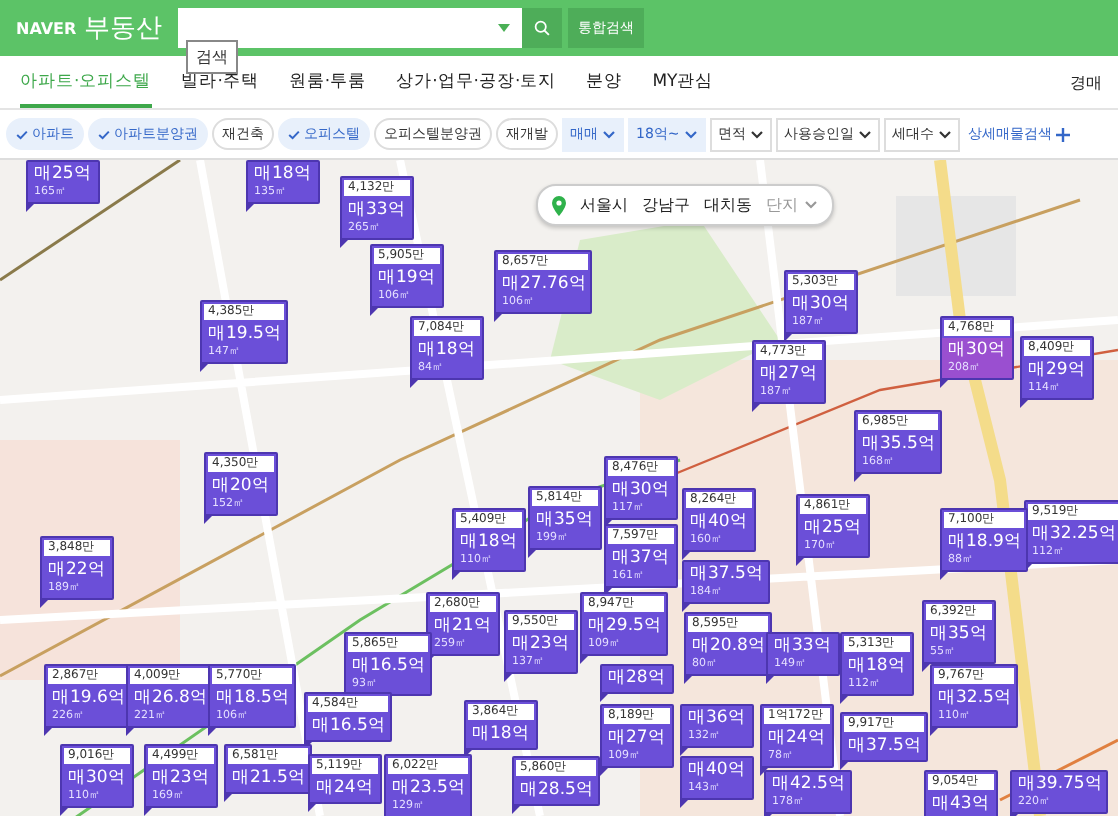 This screenshot has width=1118, height=816. Describe the element at coordinates (1058, 371) in the screenshot. I see `sale-price: 매29억` at that location.